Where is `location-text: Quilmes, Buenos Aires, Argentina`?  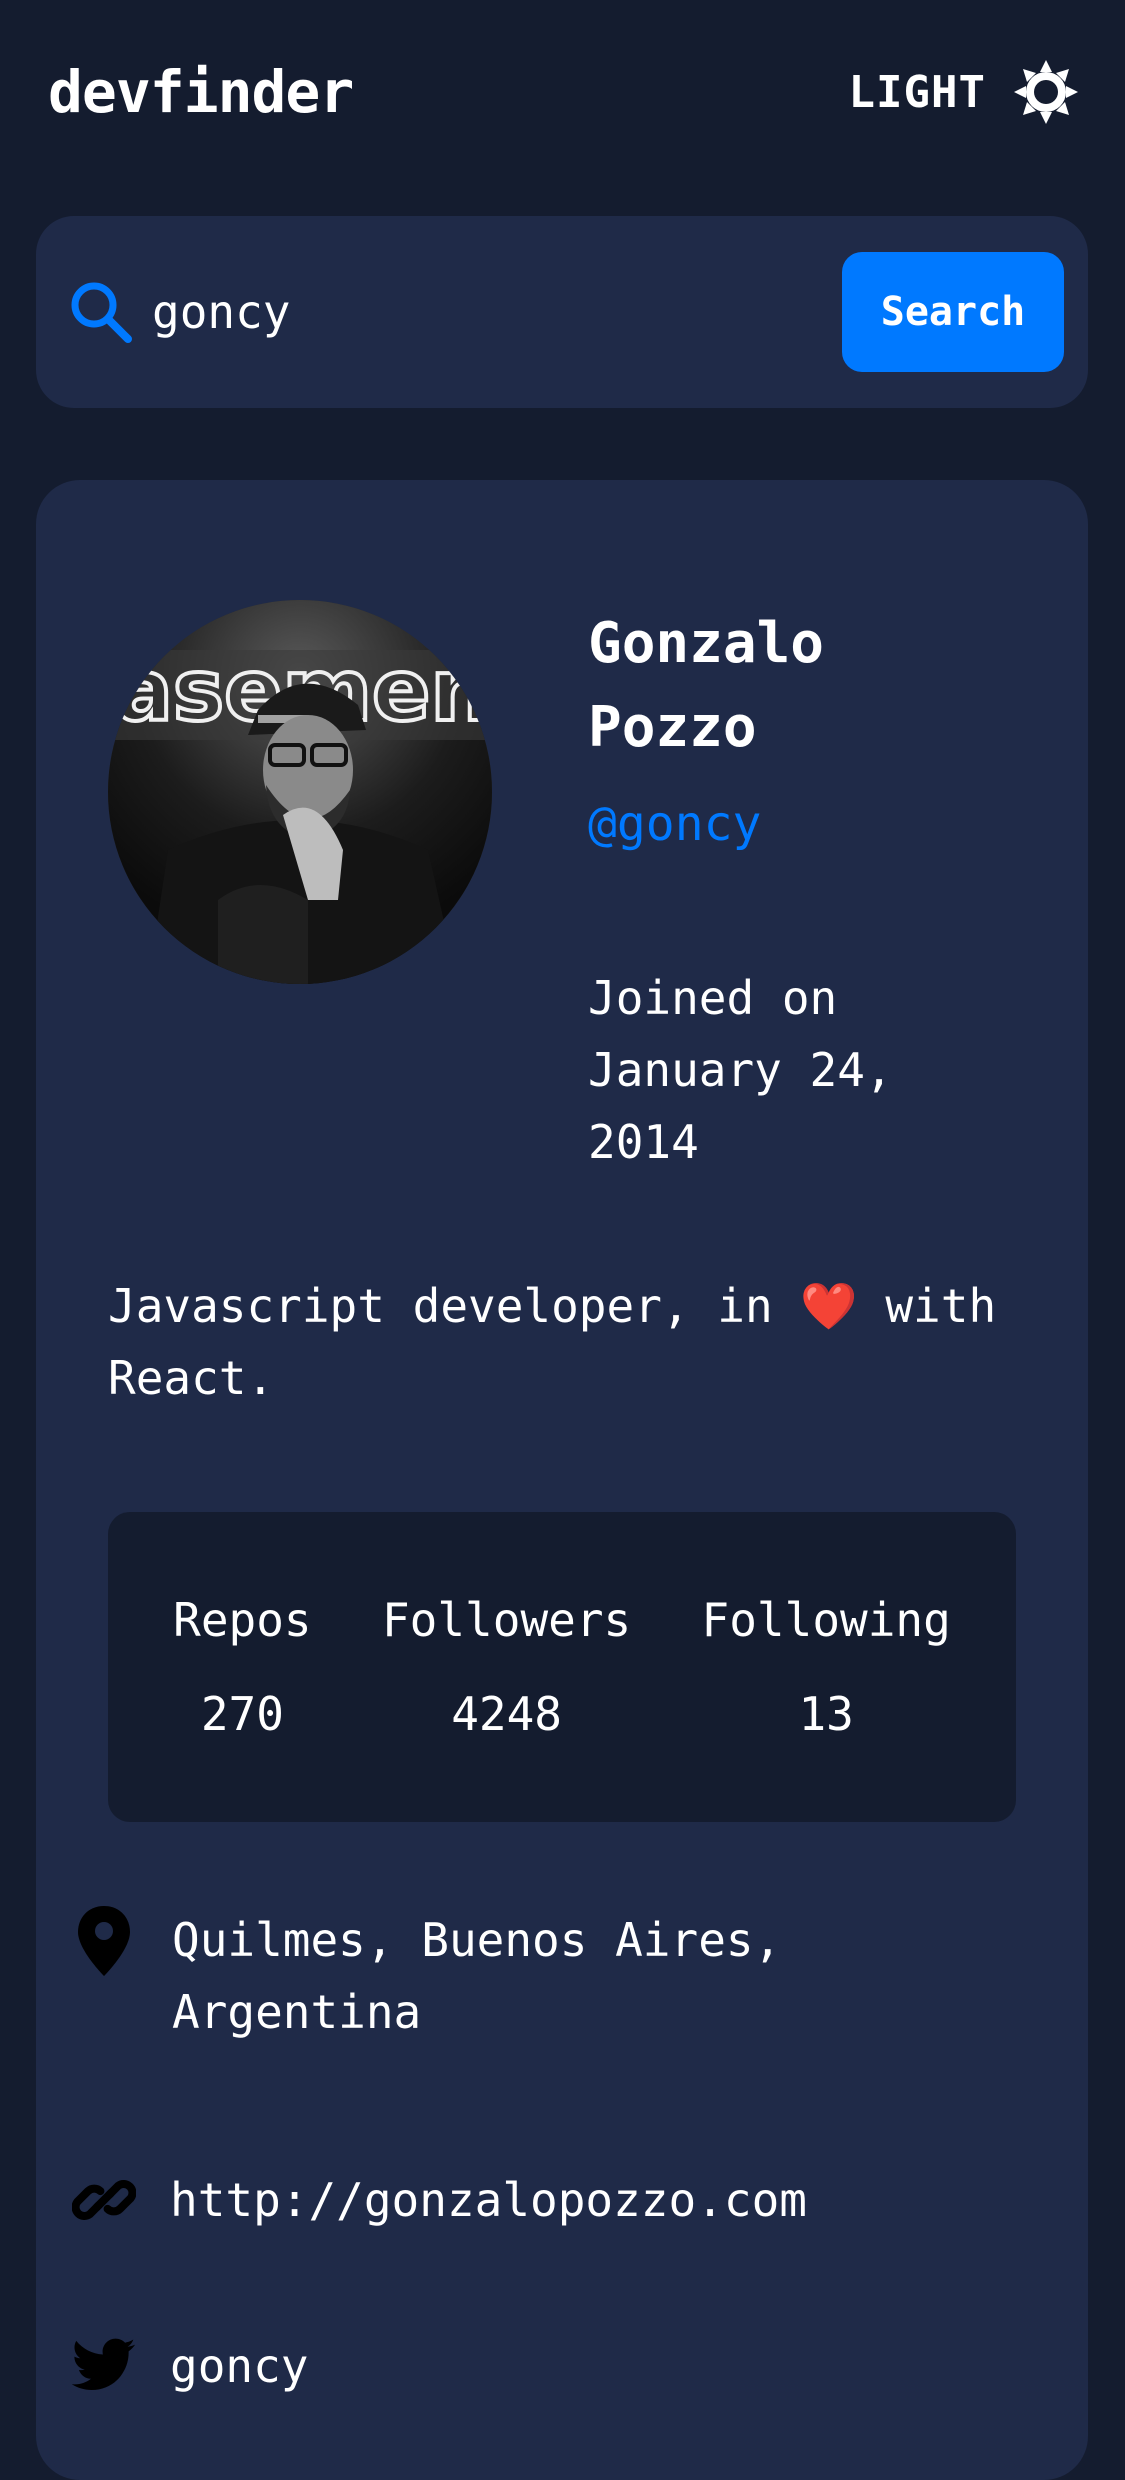
location-text: Quilmes, Buenos Aires, Argentina is located at coordinates (477, 1976).